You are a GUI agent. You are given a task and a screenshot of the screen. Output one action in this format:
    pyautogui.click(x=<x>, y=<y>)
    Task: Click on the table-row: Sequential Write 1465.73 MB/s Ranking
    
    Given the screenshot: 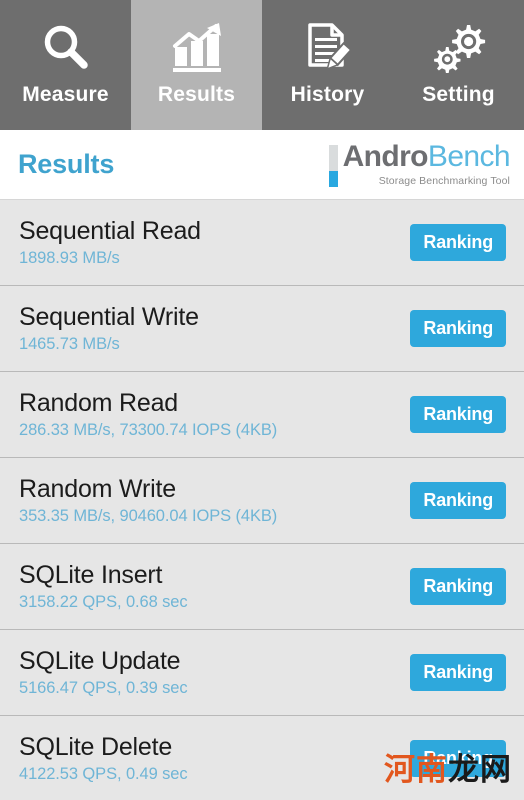 What is the action you would take?
    pyautogui.click(x=262, y=329)
    